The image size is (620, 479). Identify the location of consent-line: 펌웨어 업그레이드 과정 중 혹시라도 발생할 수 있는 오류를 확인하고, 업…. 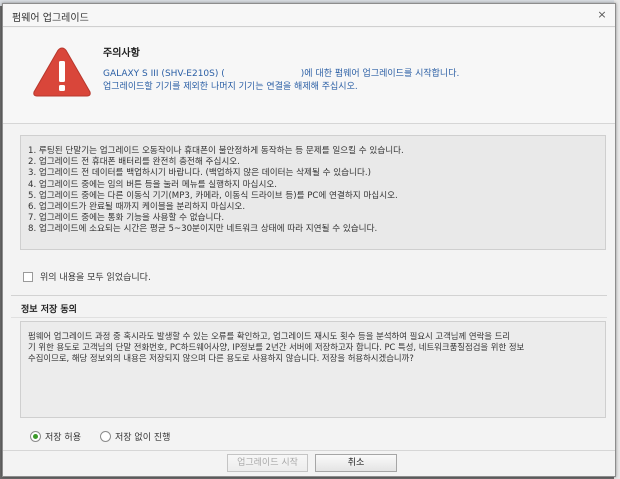
(269, 336).